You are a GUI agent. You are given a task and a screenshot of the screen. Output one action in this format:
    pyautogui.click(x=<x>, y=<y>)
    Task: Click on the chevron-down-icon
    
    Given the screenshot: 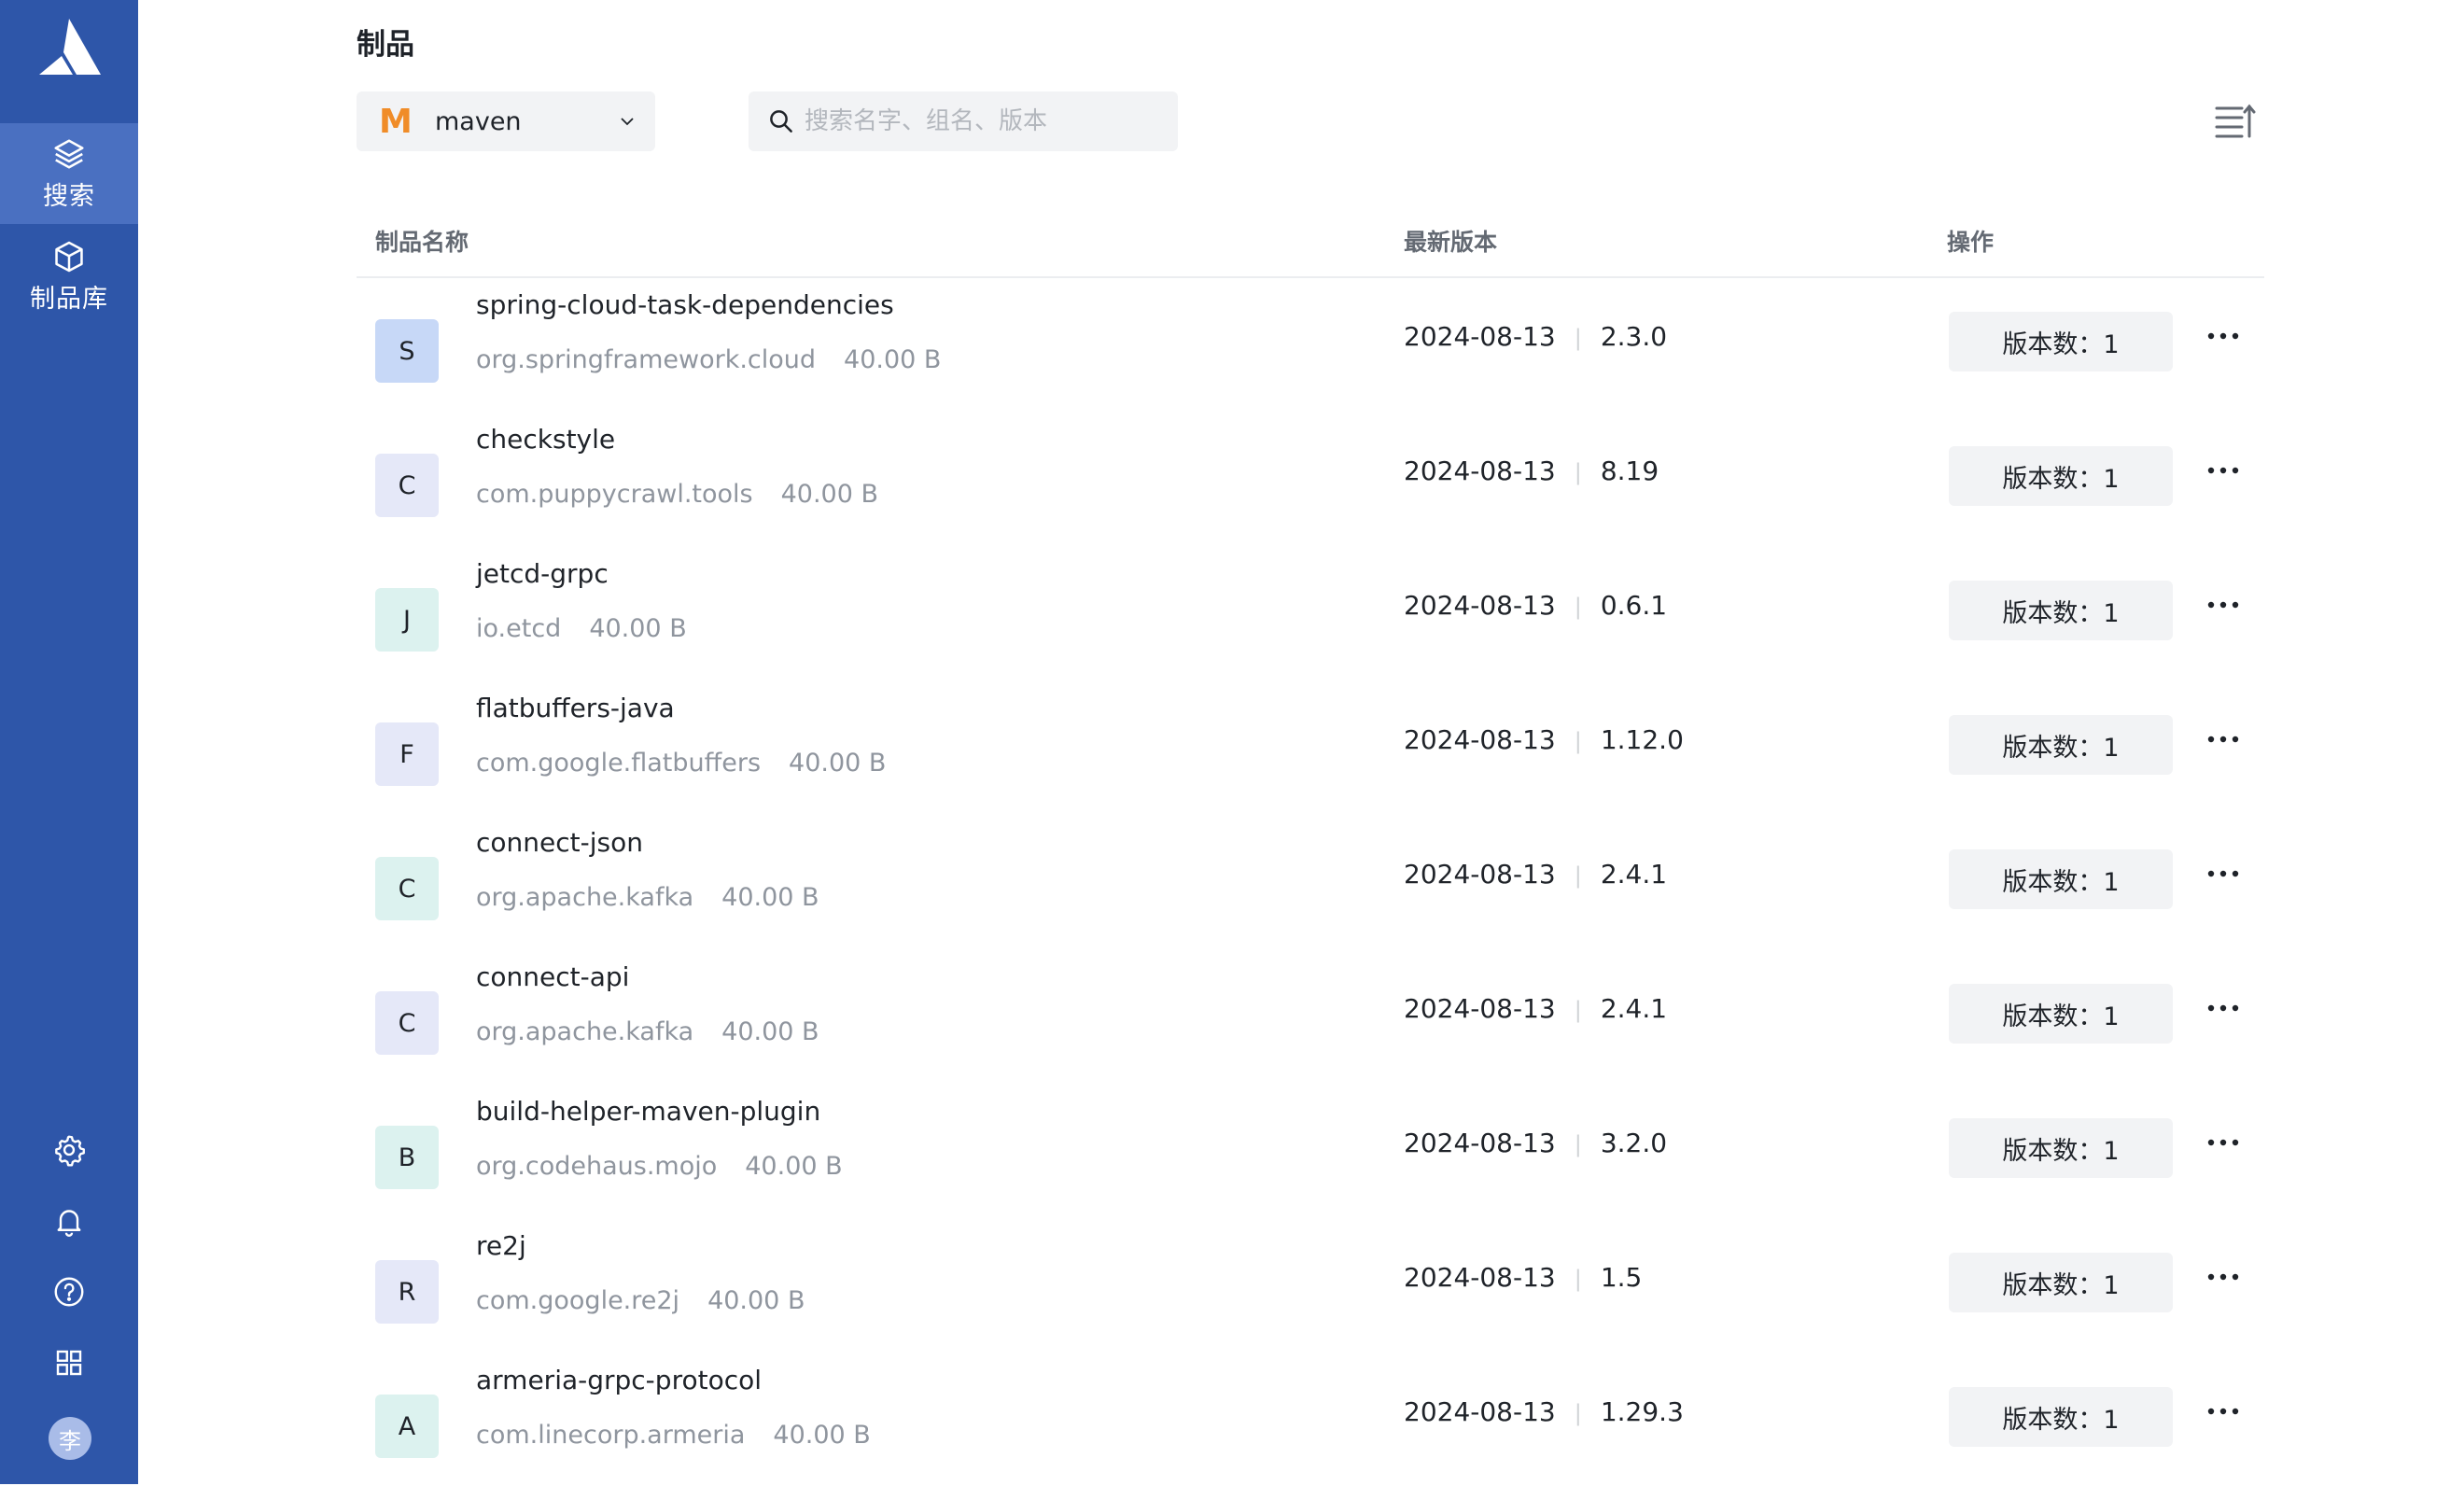 What is the action you would take?
    pyautogui.click(x=627, y=122)
    